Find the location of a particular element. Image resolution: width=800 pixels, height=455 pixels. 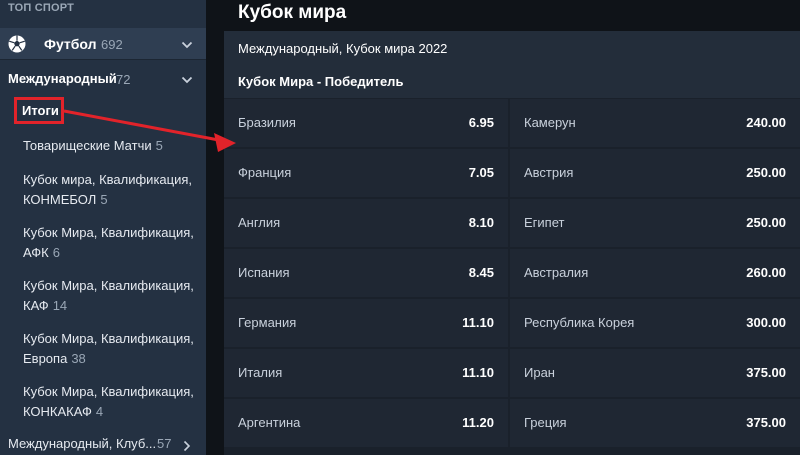

sidebar-item: Кубок Мира, Квалификация, КАФ 14 is located at coordinates (111, 296).